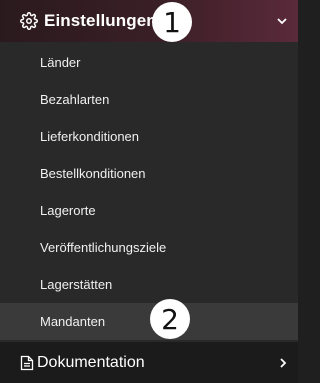 The image size is (320, 383). What do you see at coordinates (149, 173) in the screenshot?
I see `submenu-item-bestellkonditionen: Bestellkonditionen` at bounding box center [149, 173].